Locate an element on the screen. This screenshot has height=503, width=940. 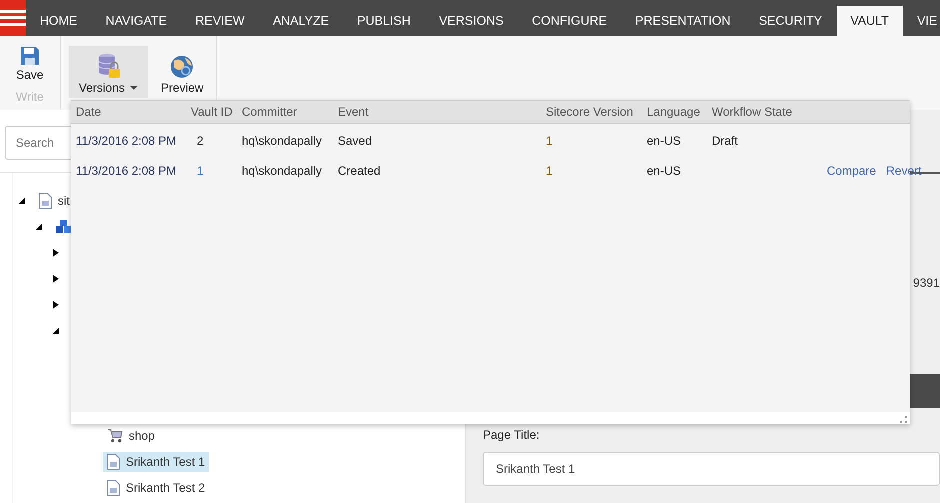
ribbon-button: Preview is located at coordinates (182, 72).